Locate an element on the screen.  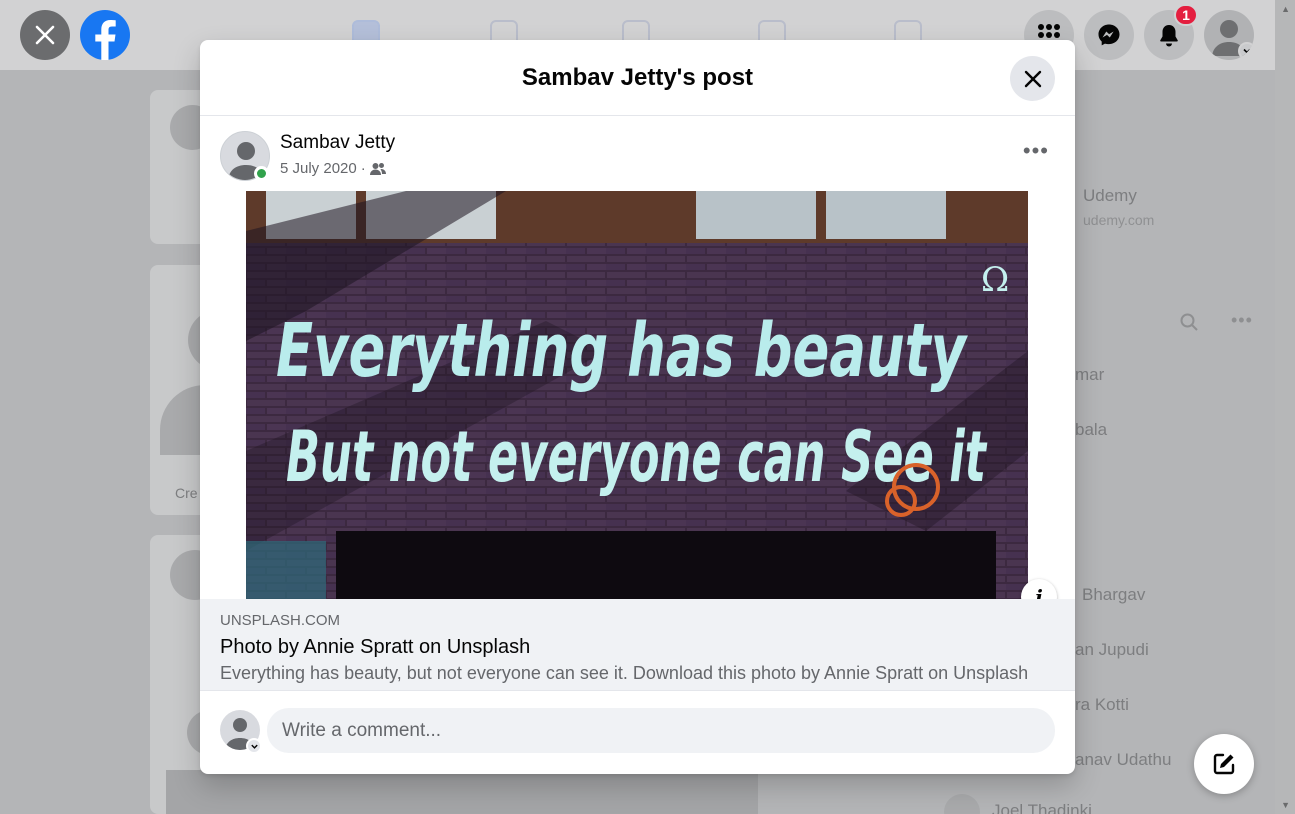
close-post-viewer-button is located at coordinates (45, 35).